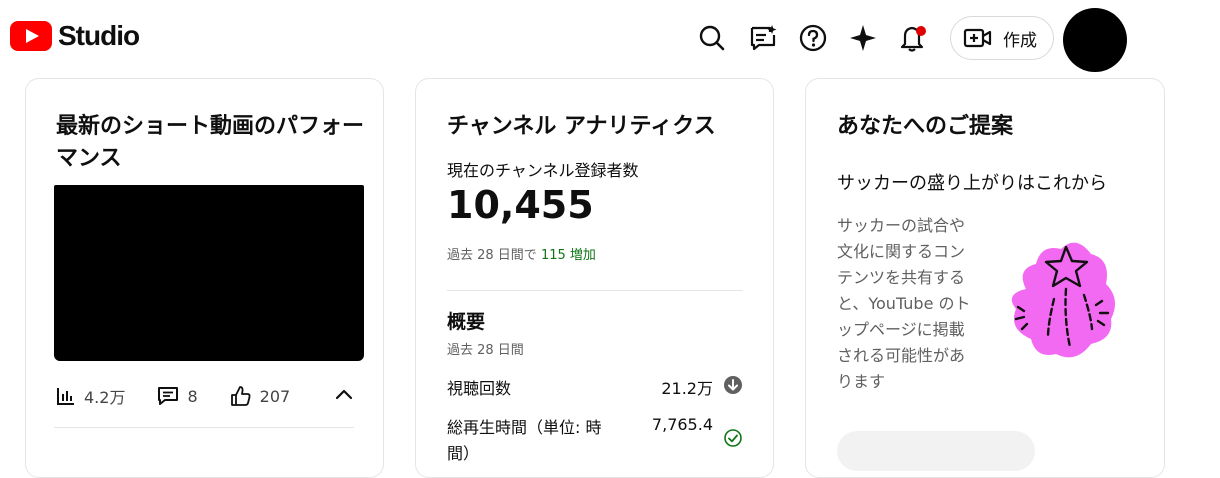  I want to click on short-video-thumbnail, so click(209, 273).